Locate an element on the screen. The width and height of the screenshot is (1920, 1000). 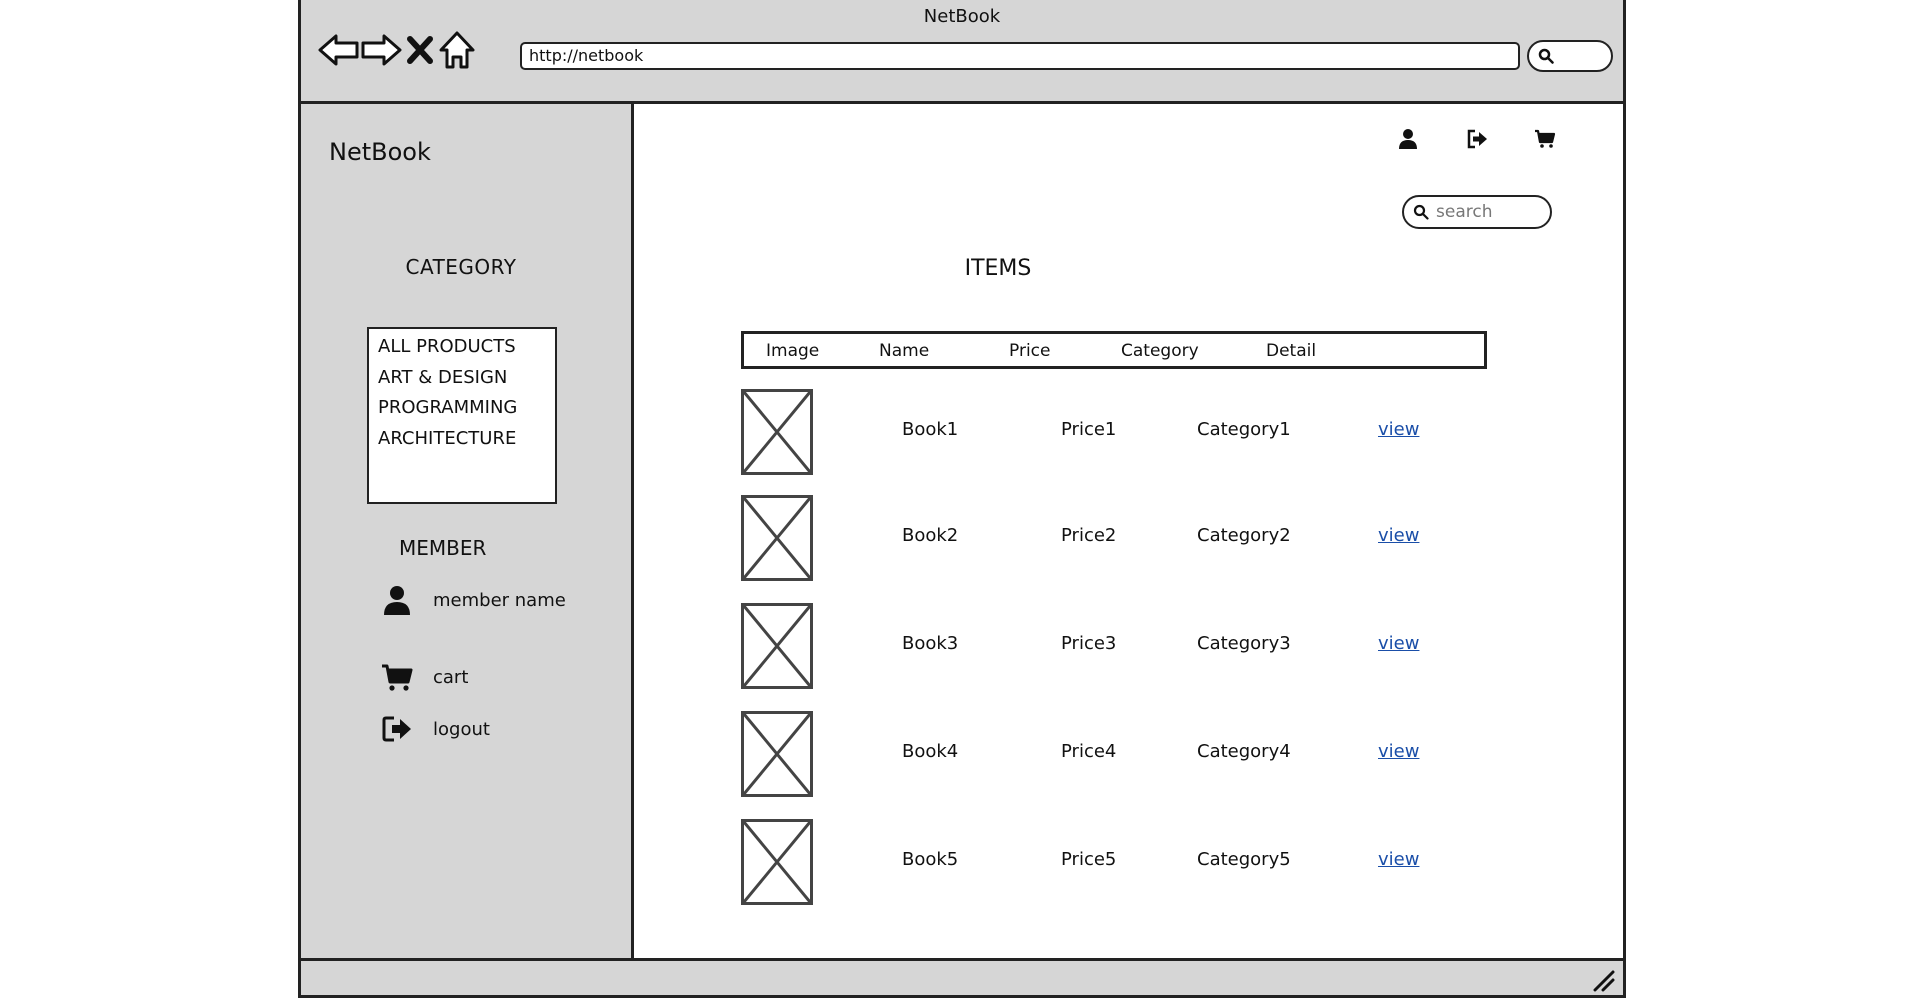
book-category: Category4 is located at coordinates (1244, 751).